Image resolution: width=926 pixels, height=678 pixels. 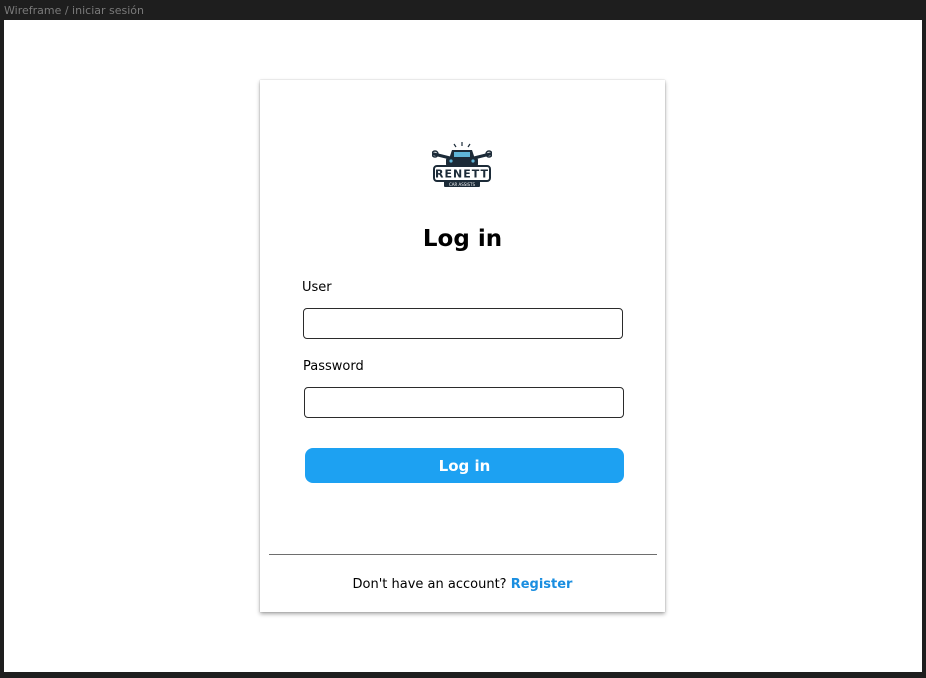 What do you see at coordinates (464, 465) in the screenshot?
I see `login-button: Log in` at bounding box center [464, 465].